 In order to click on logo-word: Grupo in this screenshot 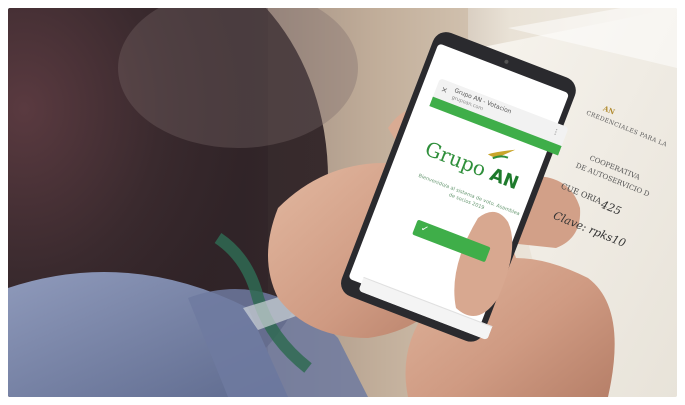, I will do `click(455, 159)`.